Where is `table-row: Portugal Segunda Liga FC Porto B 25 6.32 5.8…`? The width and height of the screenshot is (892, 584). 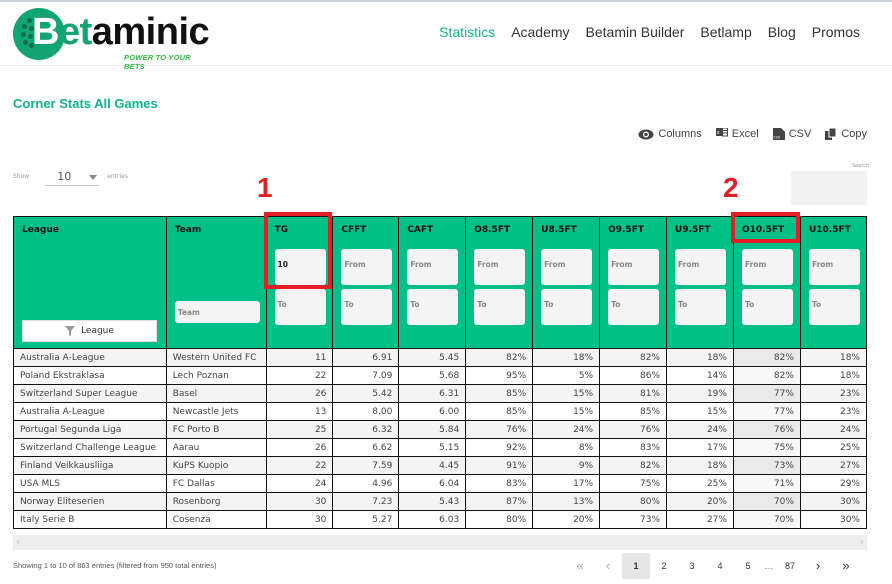 table-row: Portugal Segunda Liga FC Porto B 25 6.32 5.8… is located at coordinates (440, 429).